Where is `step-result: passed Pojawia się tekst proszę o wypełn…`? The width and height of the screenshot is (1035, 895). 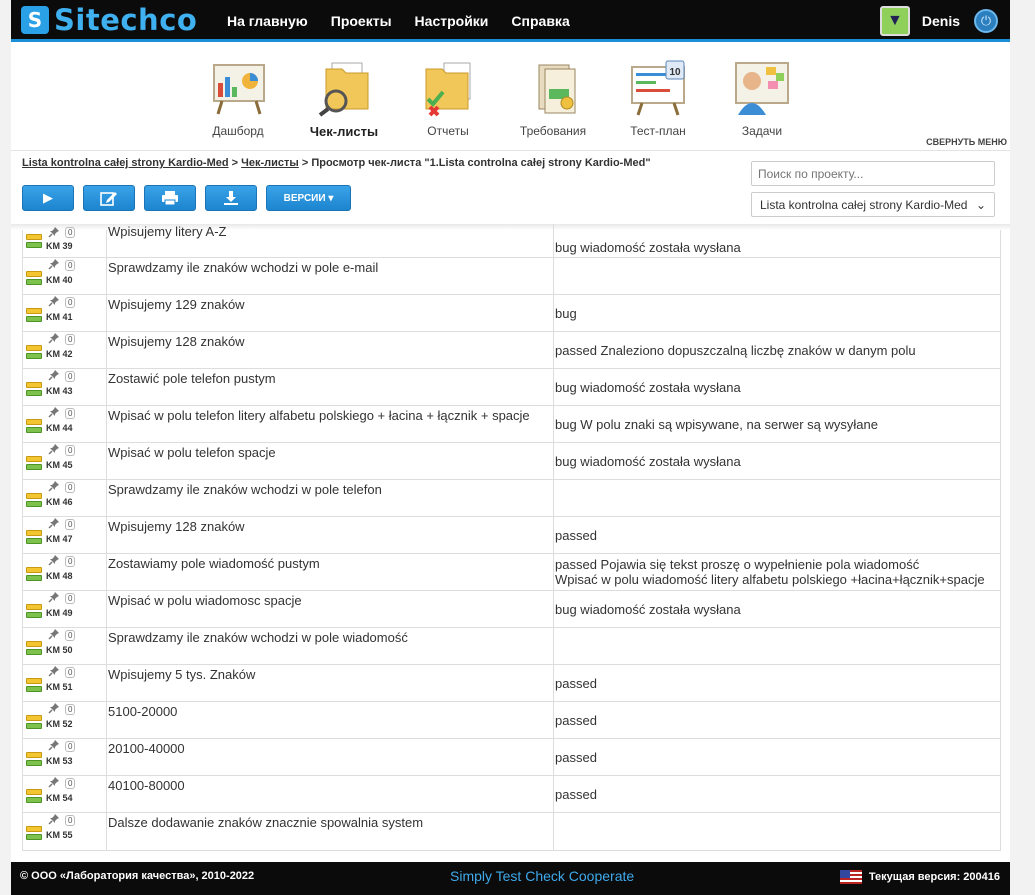 step-result: passed Pojawia się tekst proszę o wypełn… is located at coordinates (777, 572).